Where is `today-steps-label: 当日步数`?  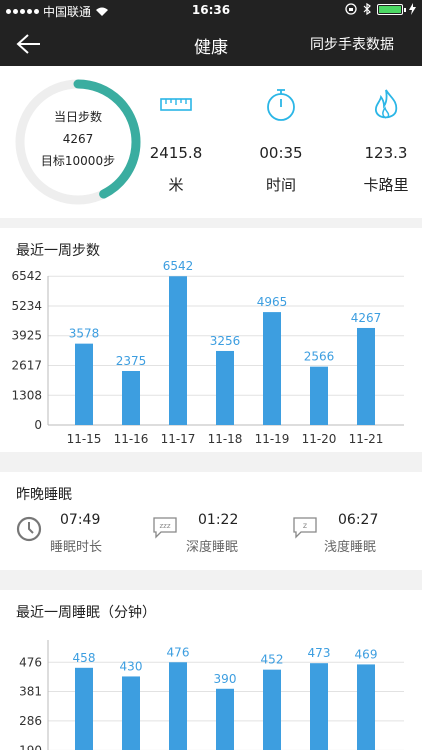
today-steps-label: 当日步数 is located at coordinates (77, 117).